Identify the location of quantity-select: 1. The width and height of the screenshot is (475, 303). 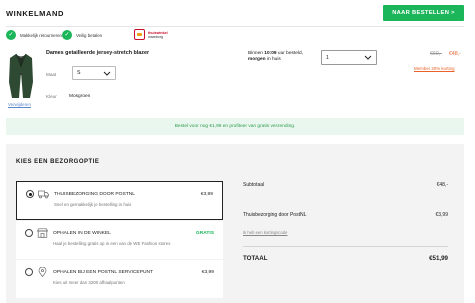
(349, 57).